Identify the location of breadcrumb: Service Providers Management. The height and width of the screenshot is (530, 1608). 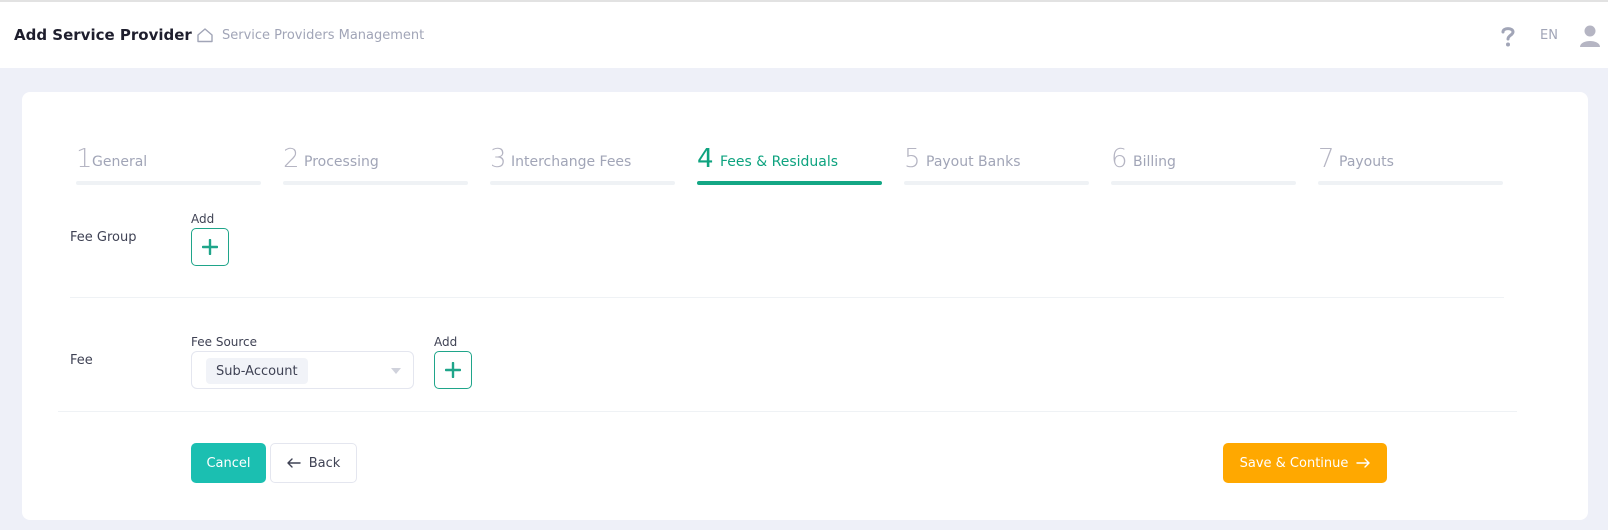
(310, 35).